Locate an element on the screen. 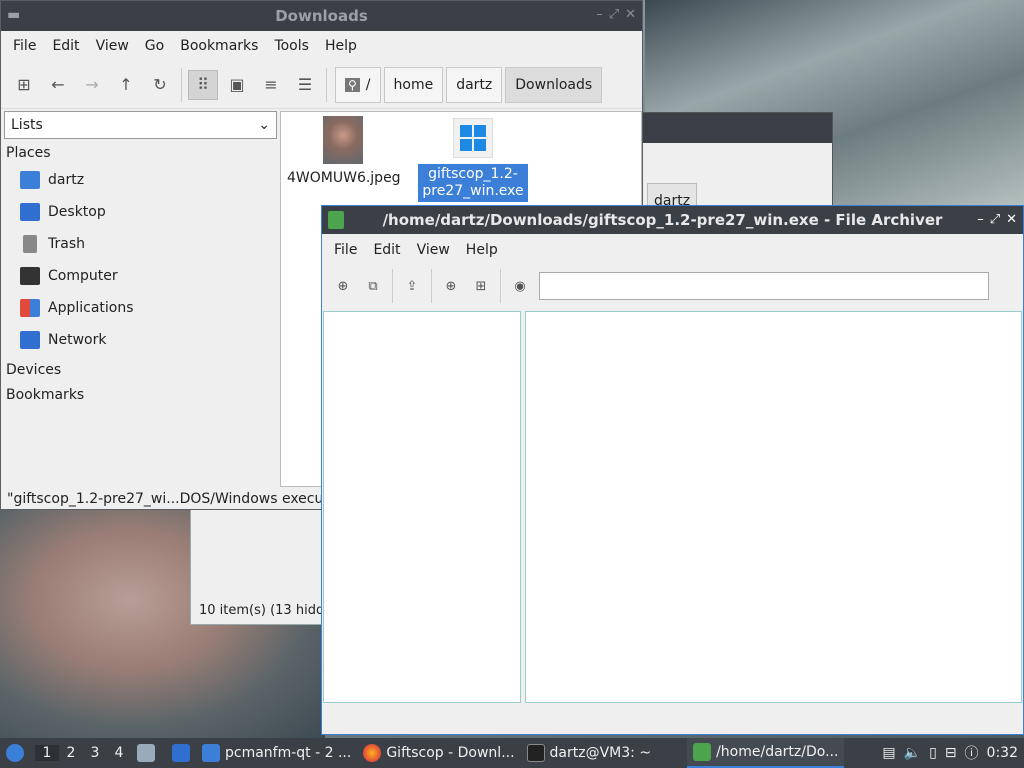 The image size is (1024, 768). sidebar-item-label: Network is located at coordinates (77, 340).